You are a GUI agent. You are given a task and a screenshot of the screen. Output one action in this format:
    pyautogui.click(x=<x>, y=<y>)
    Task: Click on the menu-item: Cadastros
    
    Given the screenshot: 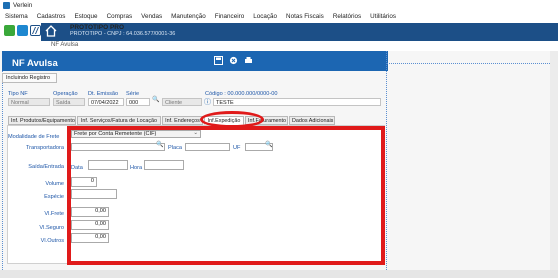 What is the action you would take?
    pyautogui.click(x=51, y=16)
    